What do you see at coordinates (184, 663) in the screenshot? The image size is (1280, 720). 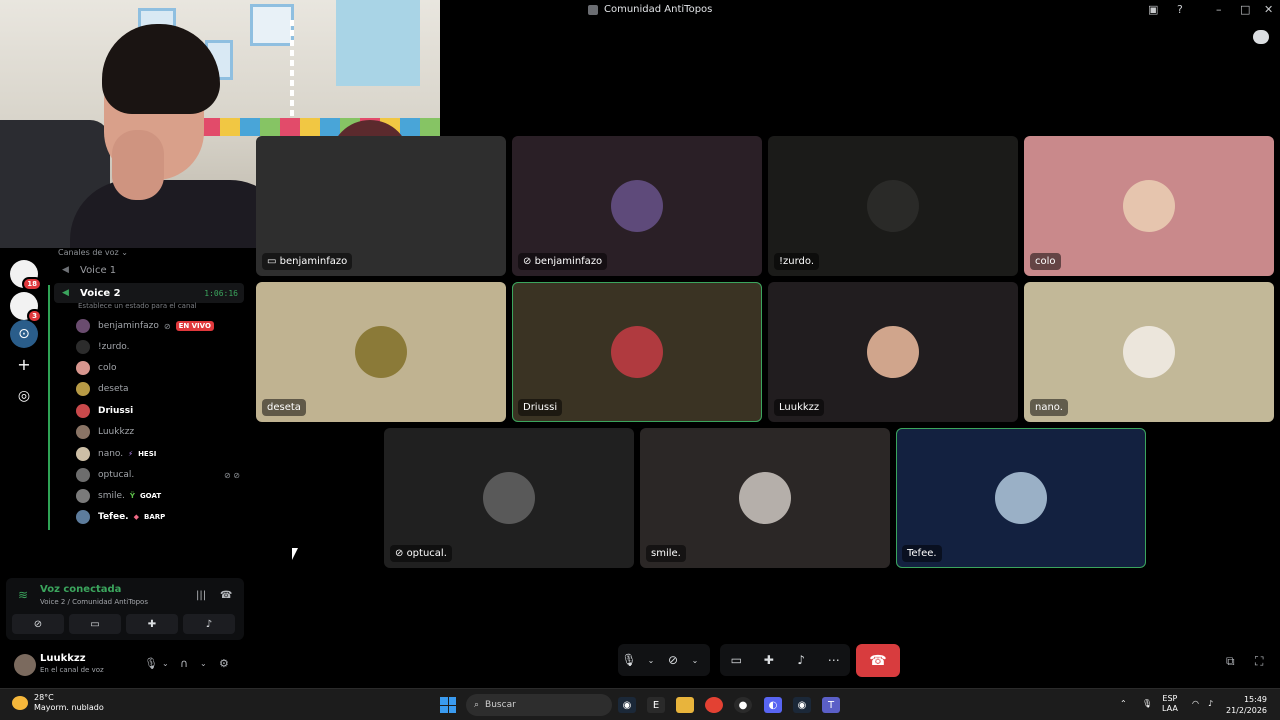 I see `headphones-icon: ∩` at bounding box center [184, 663].